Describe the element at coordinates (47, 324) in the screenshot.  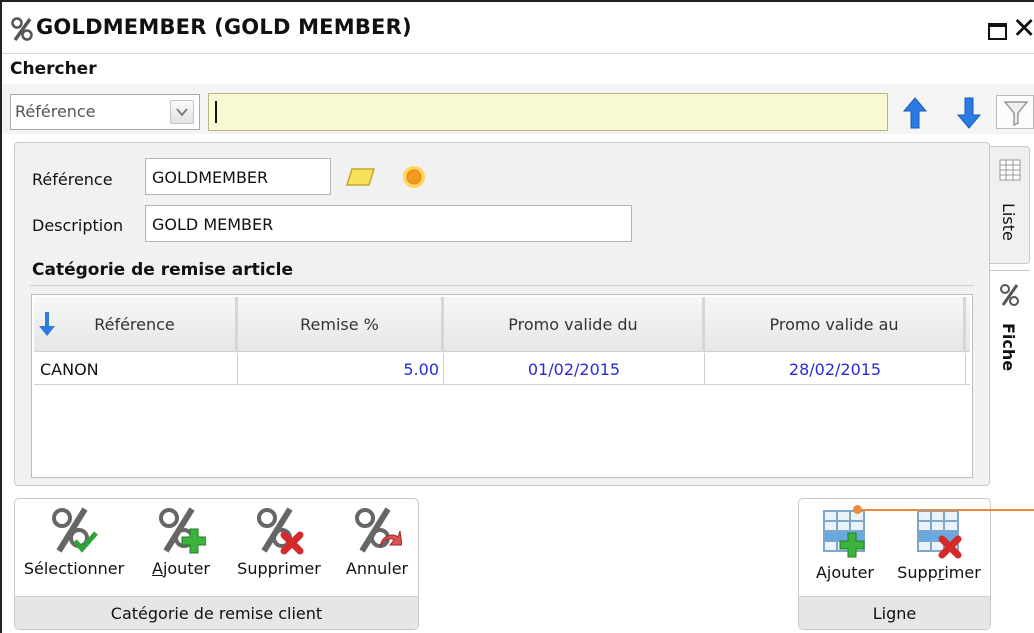
I see `sort-down-icon` at that location.